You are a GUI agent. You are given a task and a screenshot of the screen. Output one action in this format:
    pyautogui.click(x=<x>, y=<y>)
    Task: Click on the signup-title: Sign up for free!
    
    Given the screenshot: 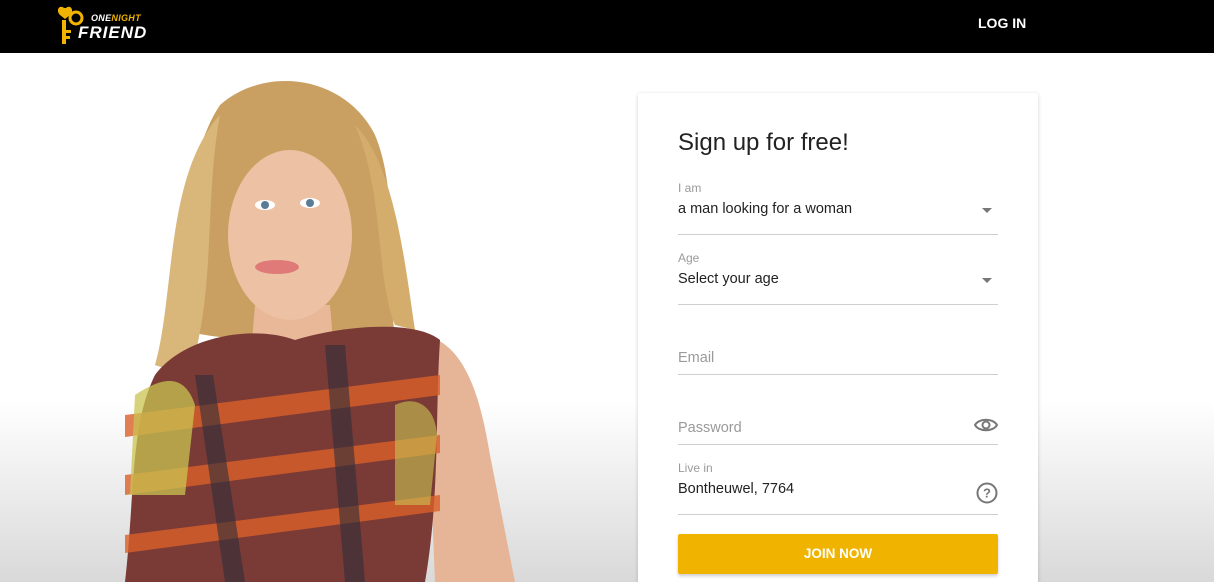 What is the action you would take?
    pyautogui.click(x=763, y=142)
    